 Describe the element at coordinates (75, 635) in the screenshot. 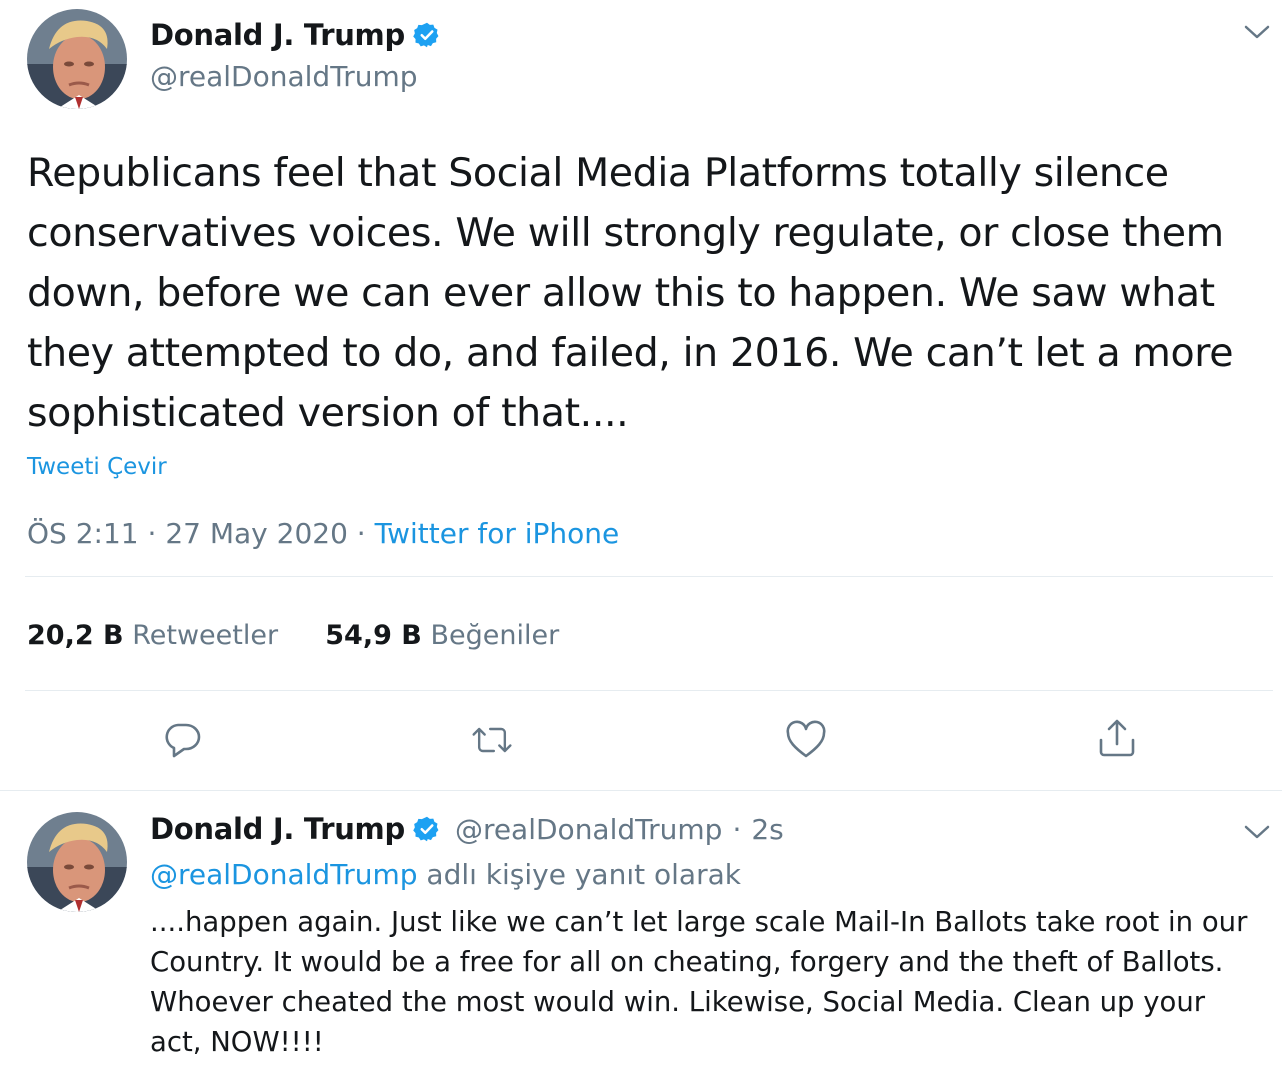

I see `retweet-count: 20,2 B` at that location.